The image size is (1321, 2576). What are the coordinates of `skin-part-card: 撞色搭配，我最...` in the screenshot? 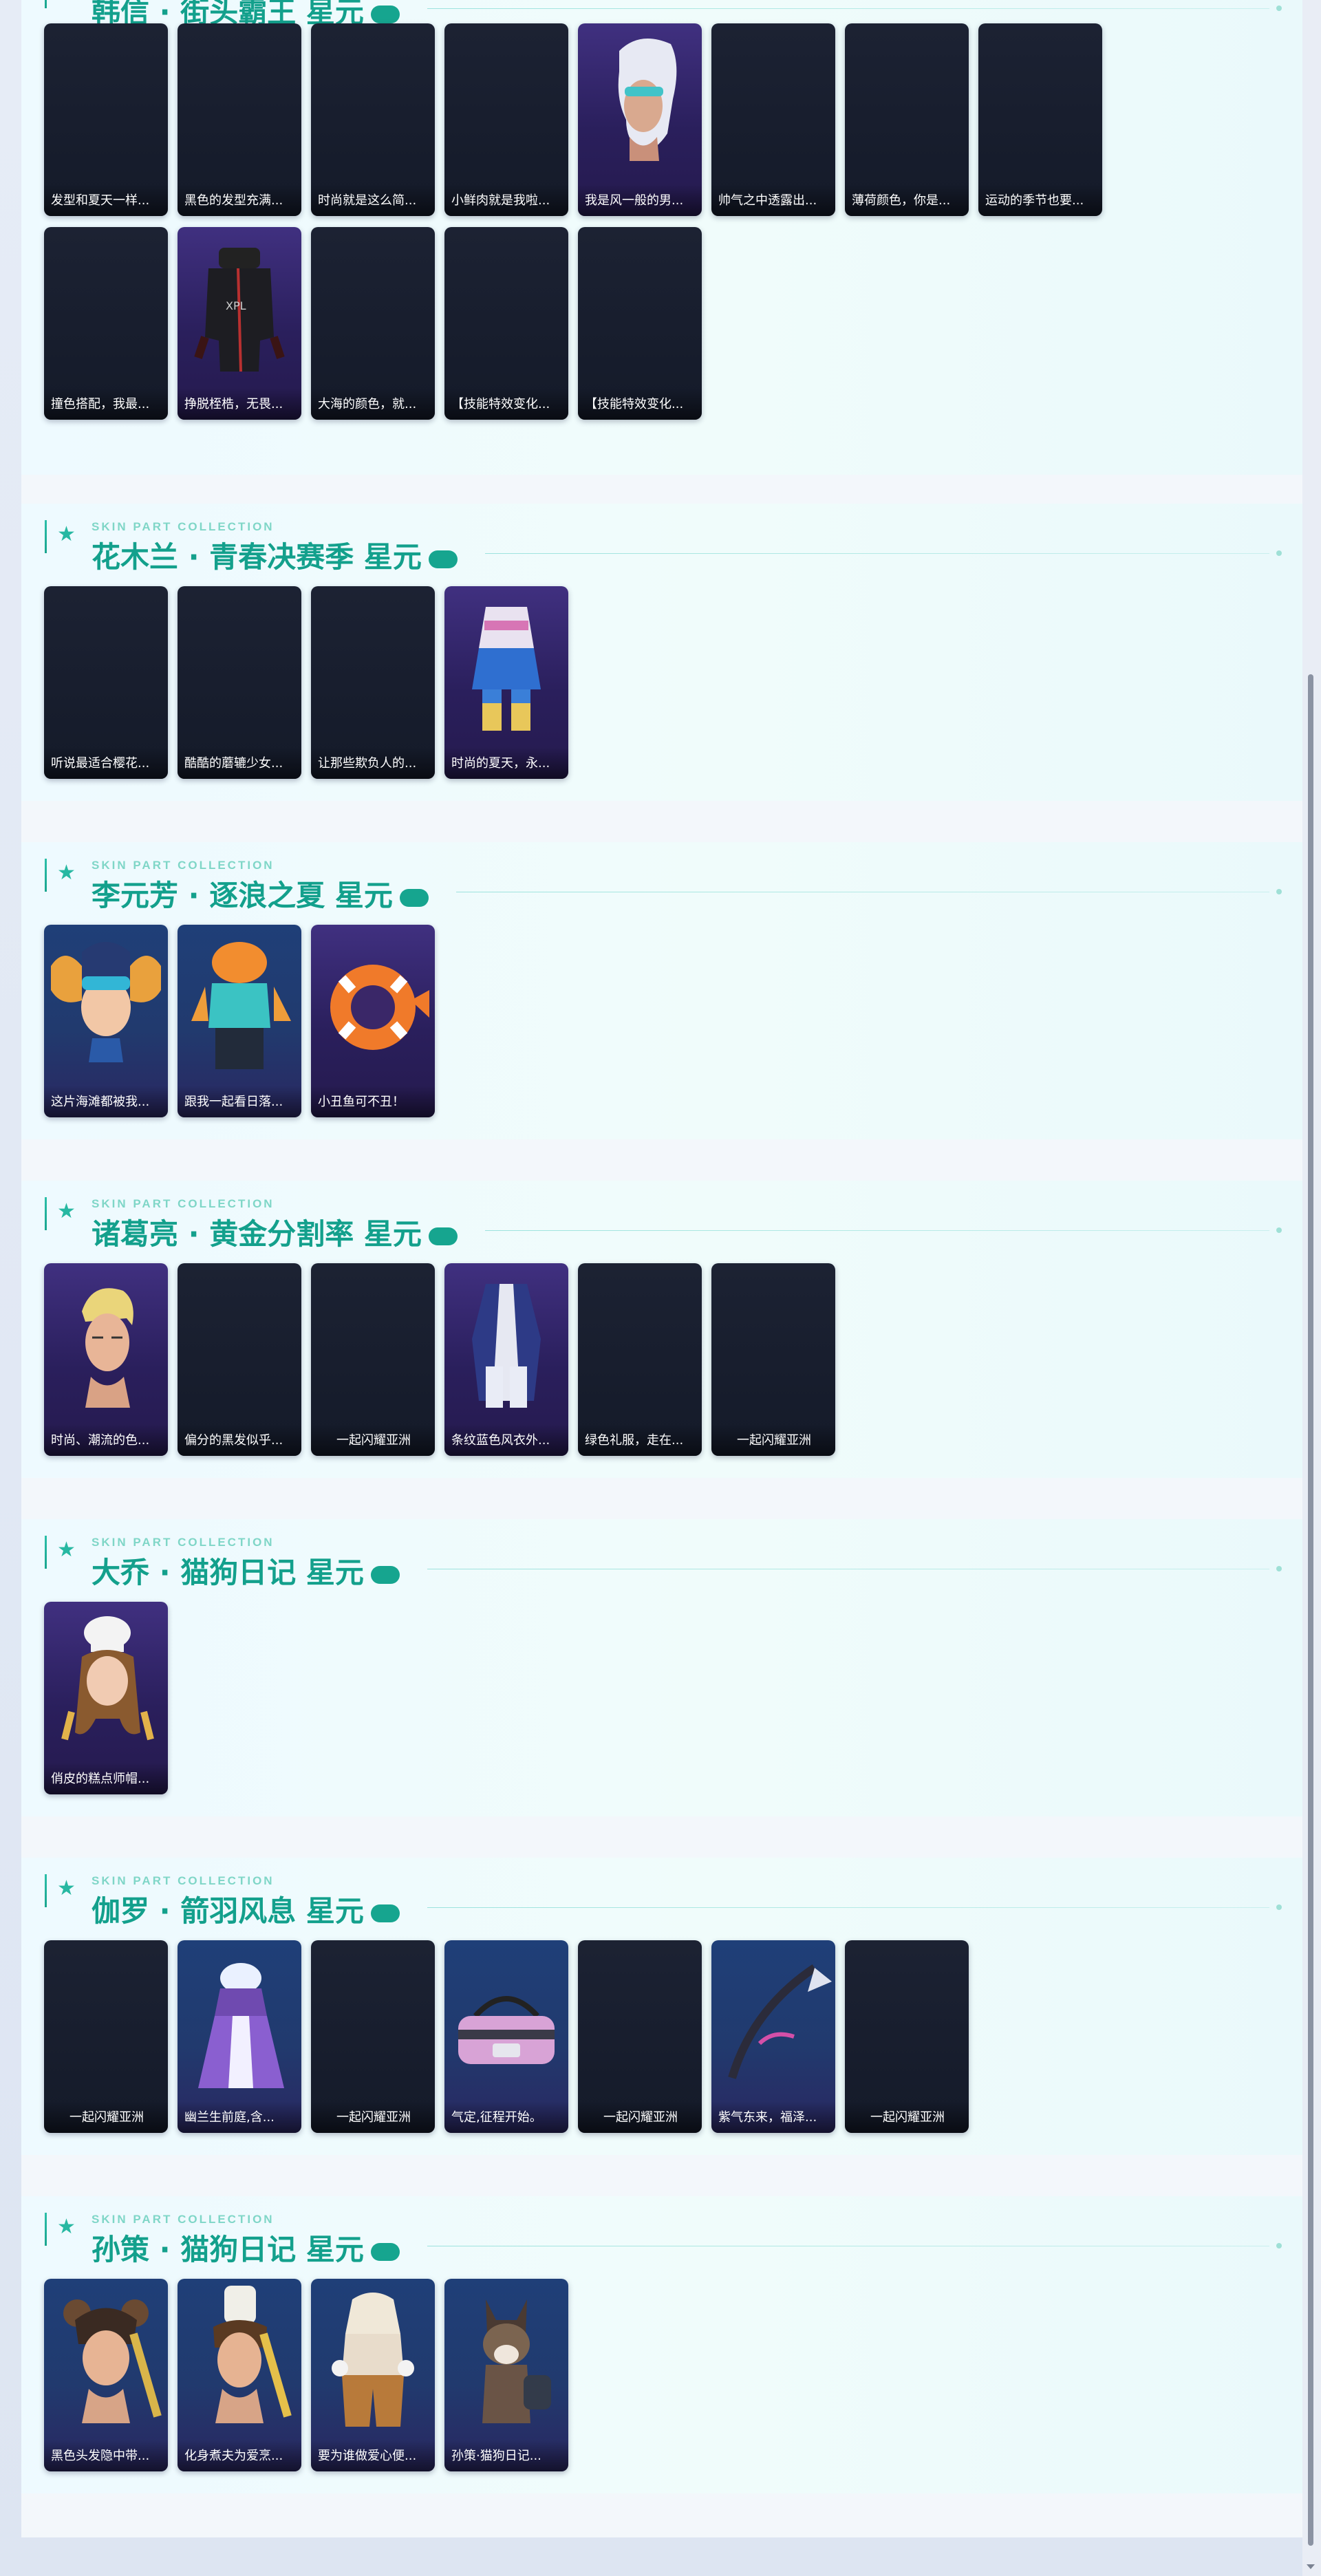 It's located at (106, 323).